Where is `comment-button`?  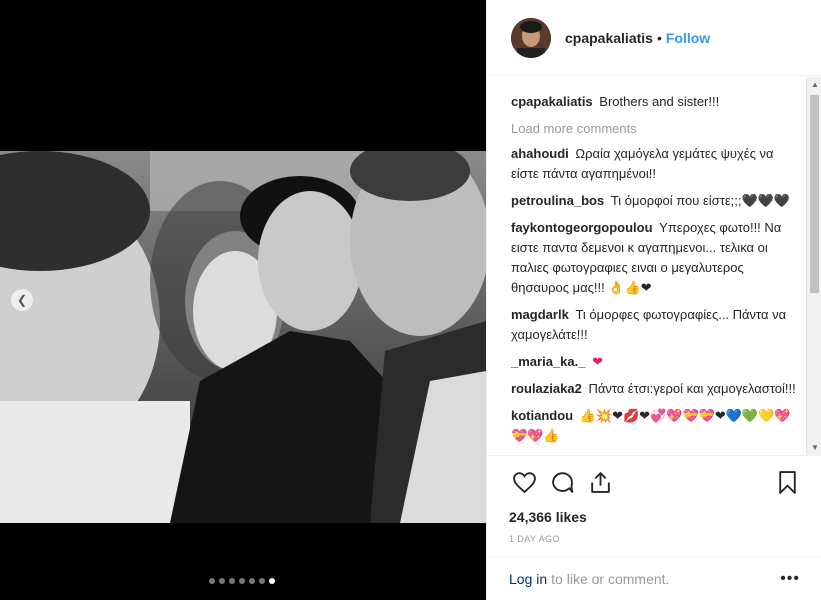
comment-button is located at coordinates (562, 482).